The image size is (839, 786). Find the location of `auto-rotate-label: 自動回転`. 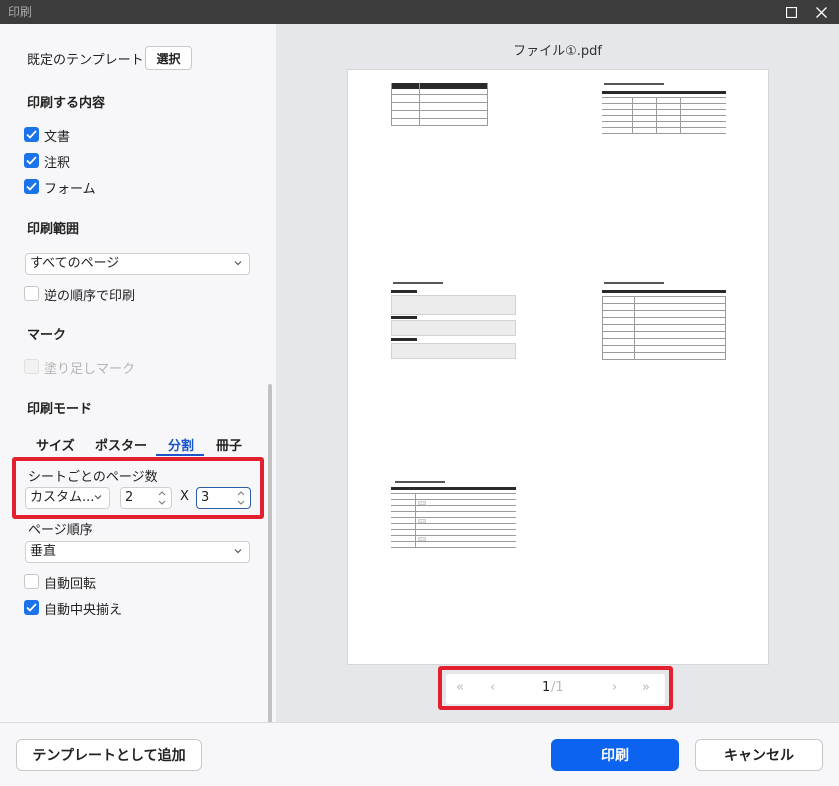

auto-rotate-label: 自動回転 is located at coordinates (70, 584).